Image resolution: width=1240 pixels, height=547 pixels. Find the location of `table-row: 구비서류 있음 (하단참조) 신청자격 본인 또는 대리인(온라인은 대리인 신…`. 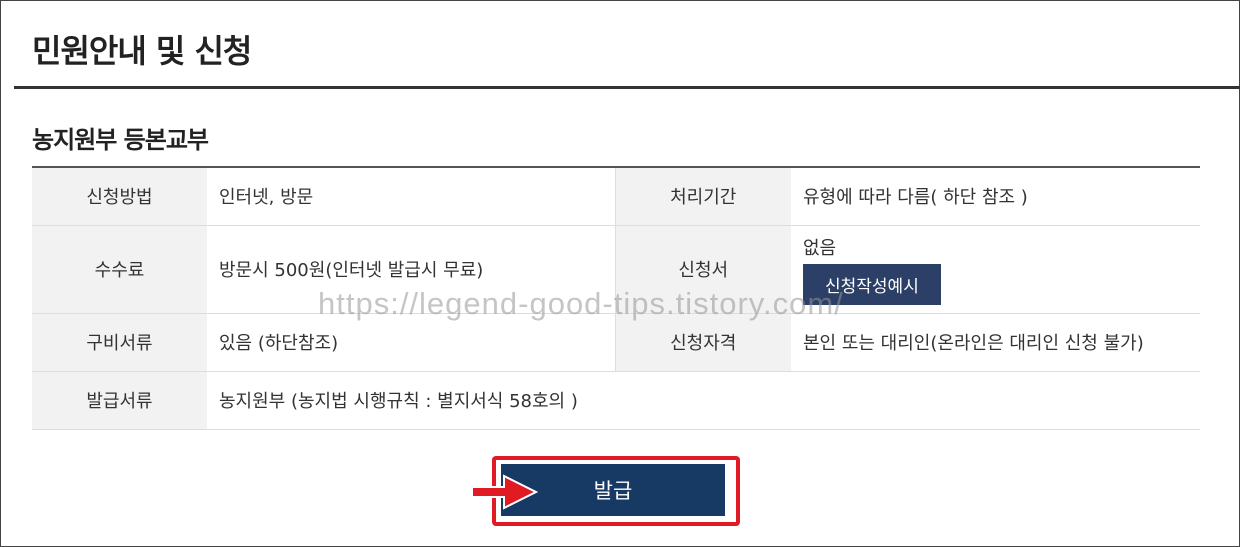

table-row: 구비서류 있음 (하단참조) 신청자격 본인 또는 대리인(온라인은 대리인 신… is located at coordinates (616, 342).